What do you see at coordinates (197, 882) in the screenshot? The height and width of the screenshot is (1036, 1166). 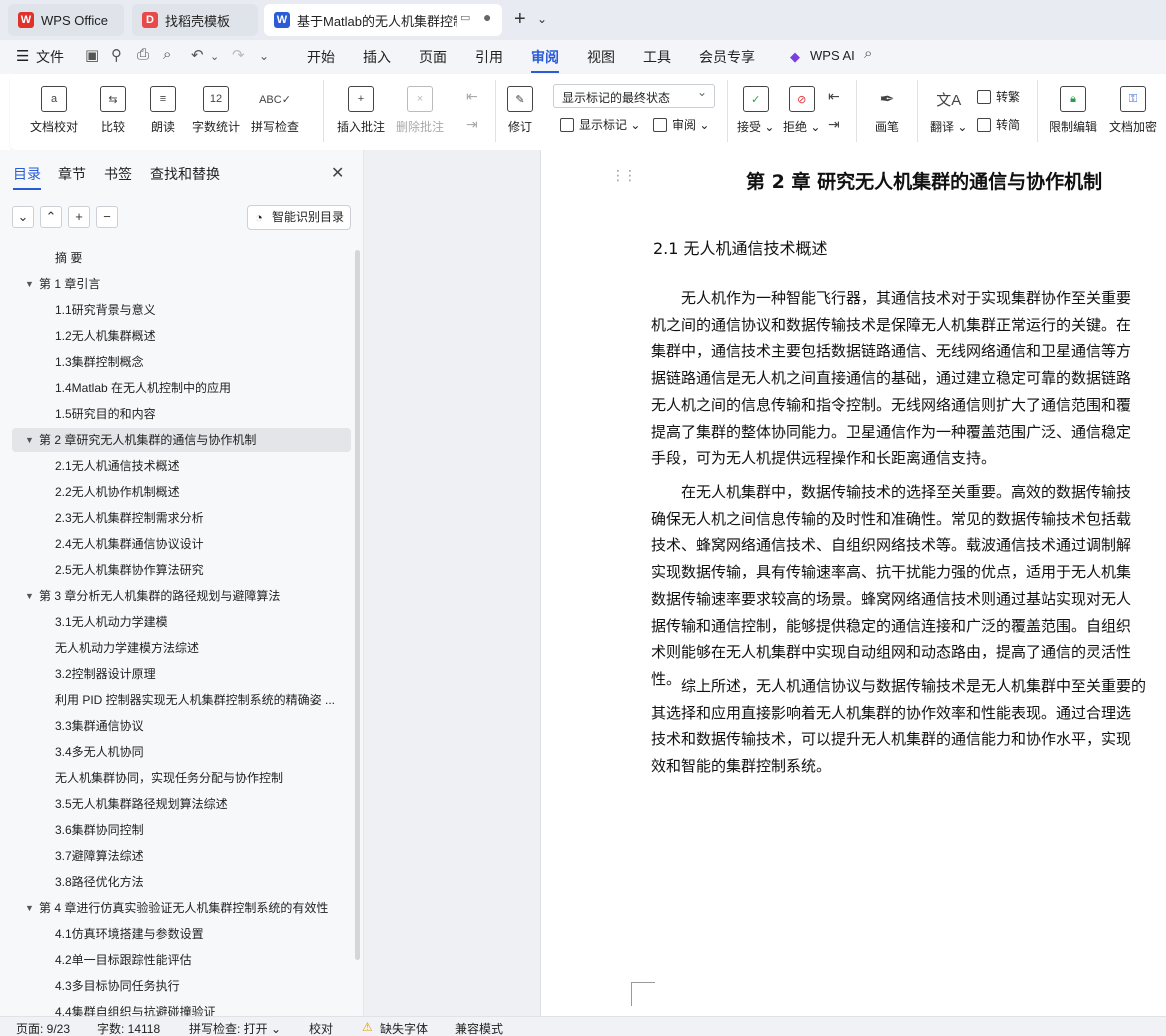 I see `toc-section-item: 3.8路径优化方法` at bounding box center [197, 882].